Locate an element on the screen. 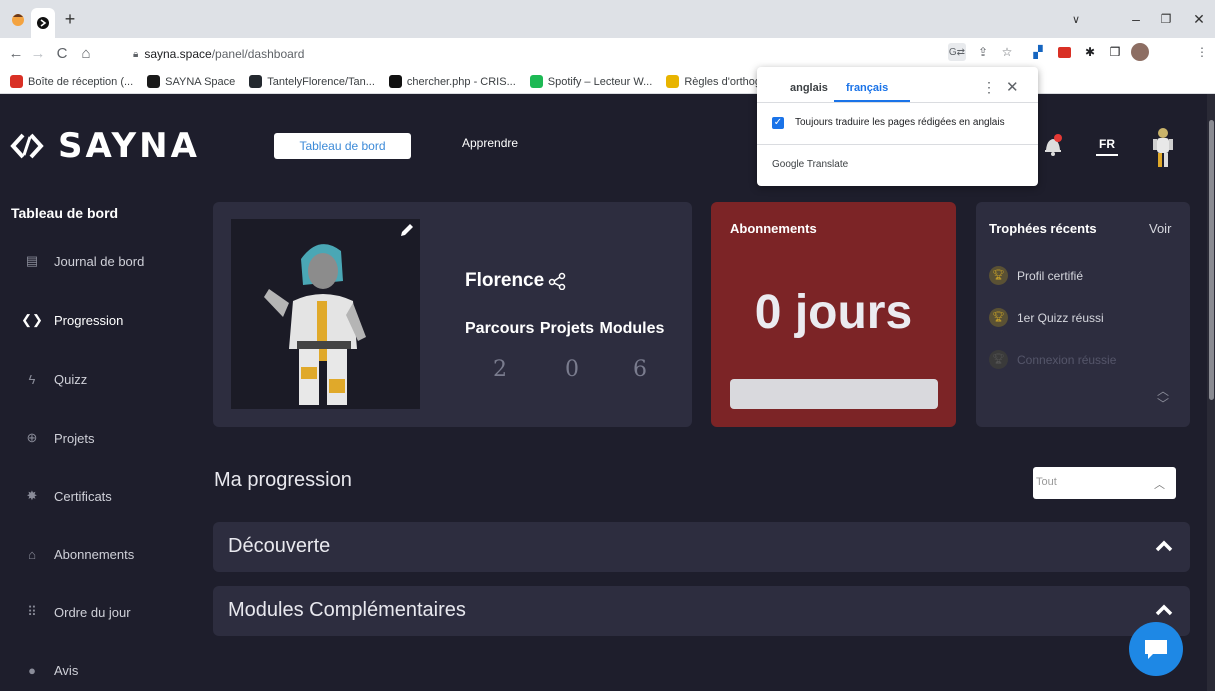 The height and width of the screenshot is (691, 1215). star-icon: ☆ is located at coordinates (1007, 52).